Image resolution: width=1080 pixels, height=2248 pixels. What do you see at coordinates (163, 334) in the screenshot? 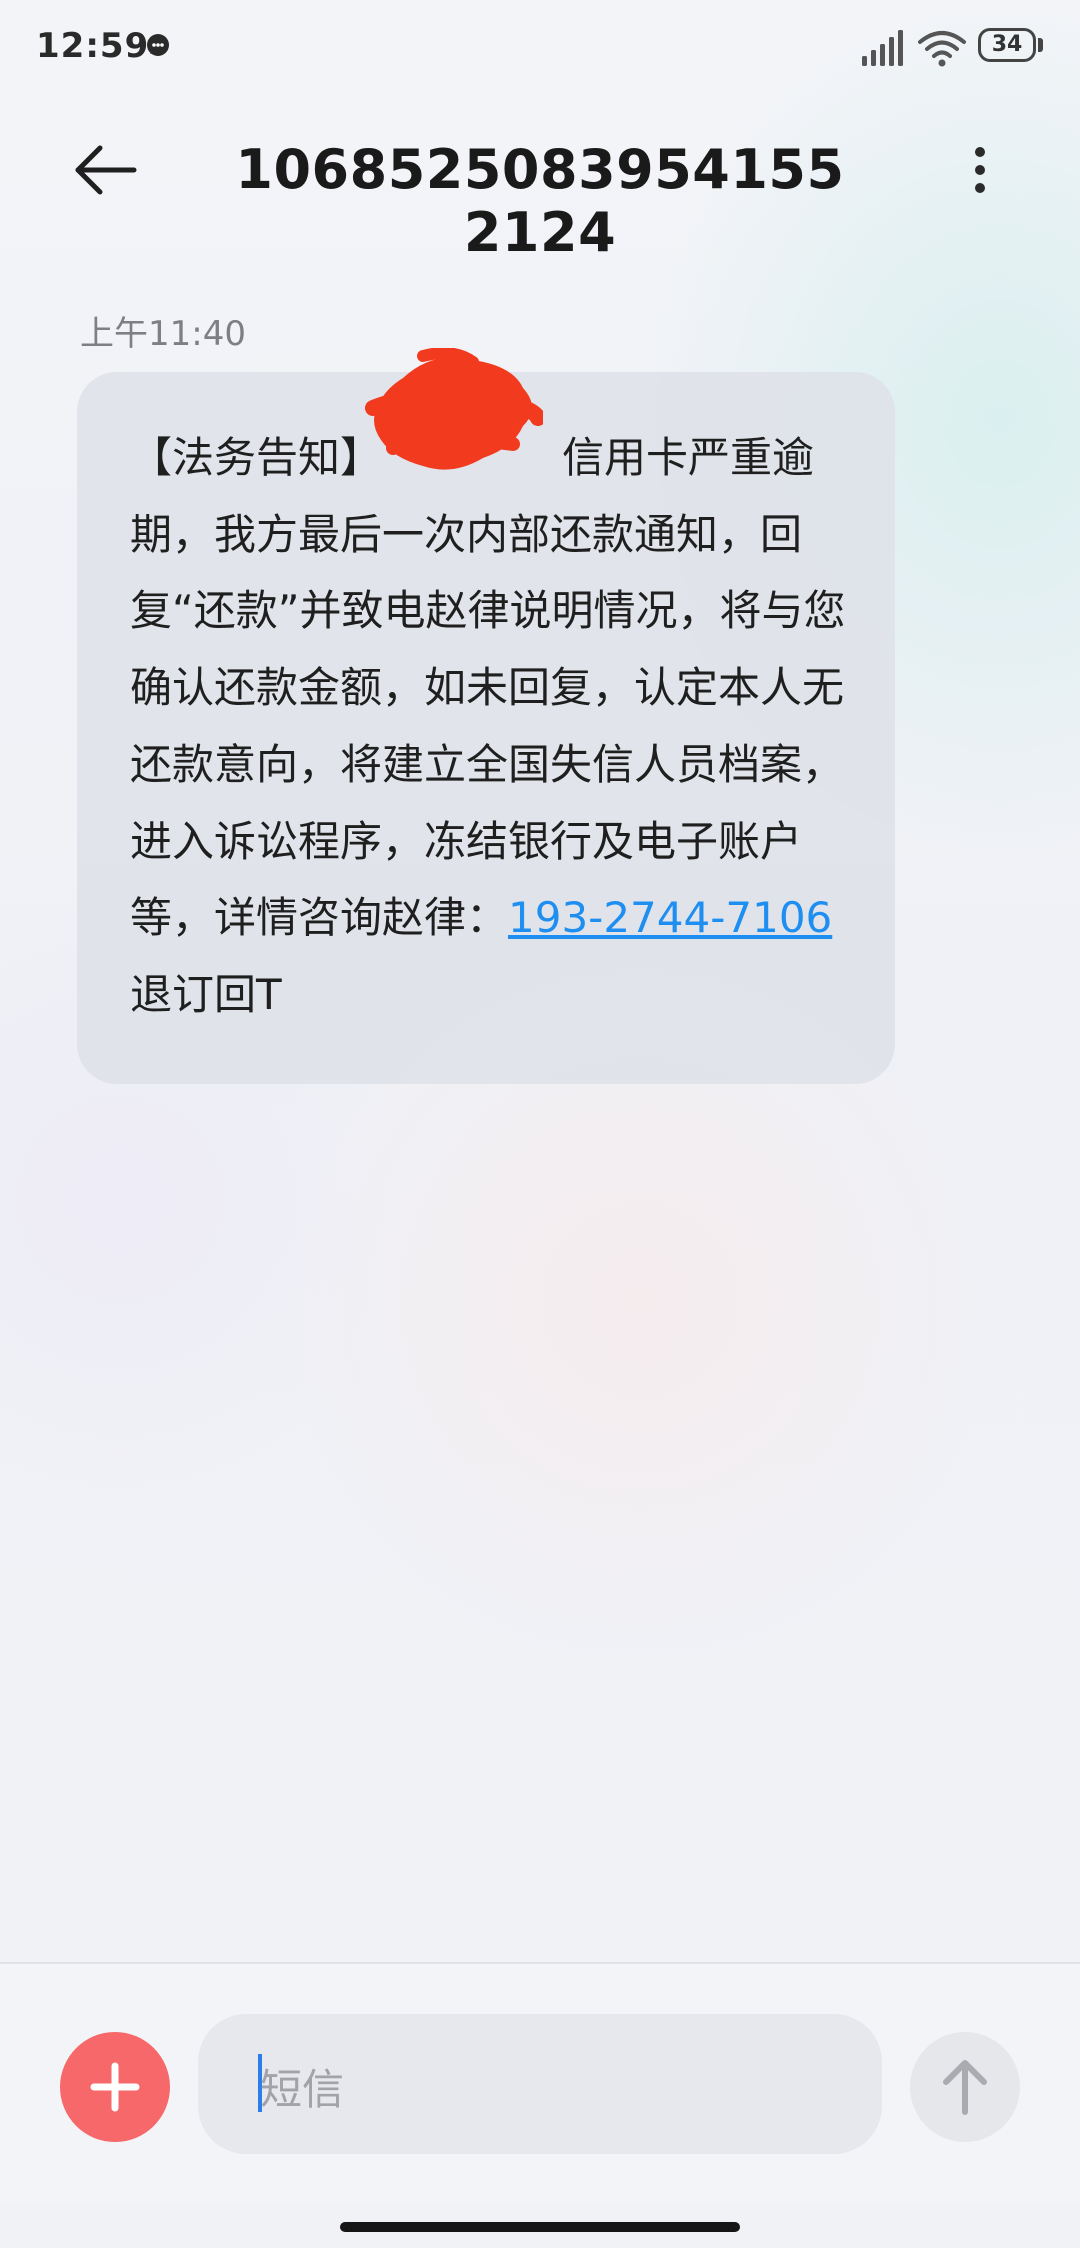
I see `message-timestamp: 上午11:40` at bounding box center [163, 334].